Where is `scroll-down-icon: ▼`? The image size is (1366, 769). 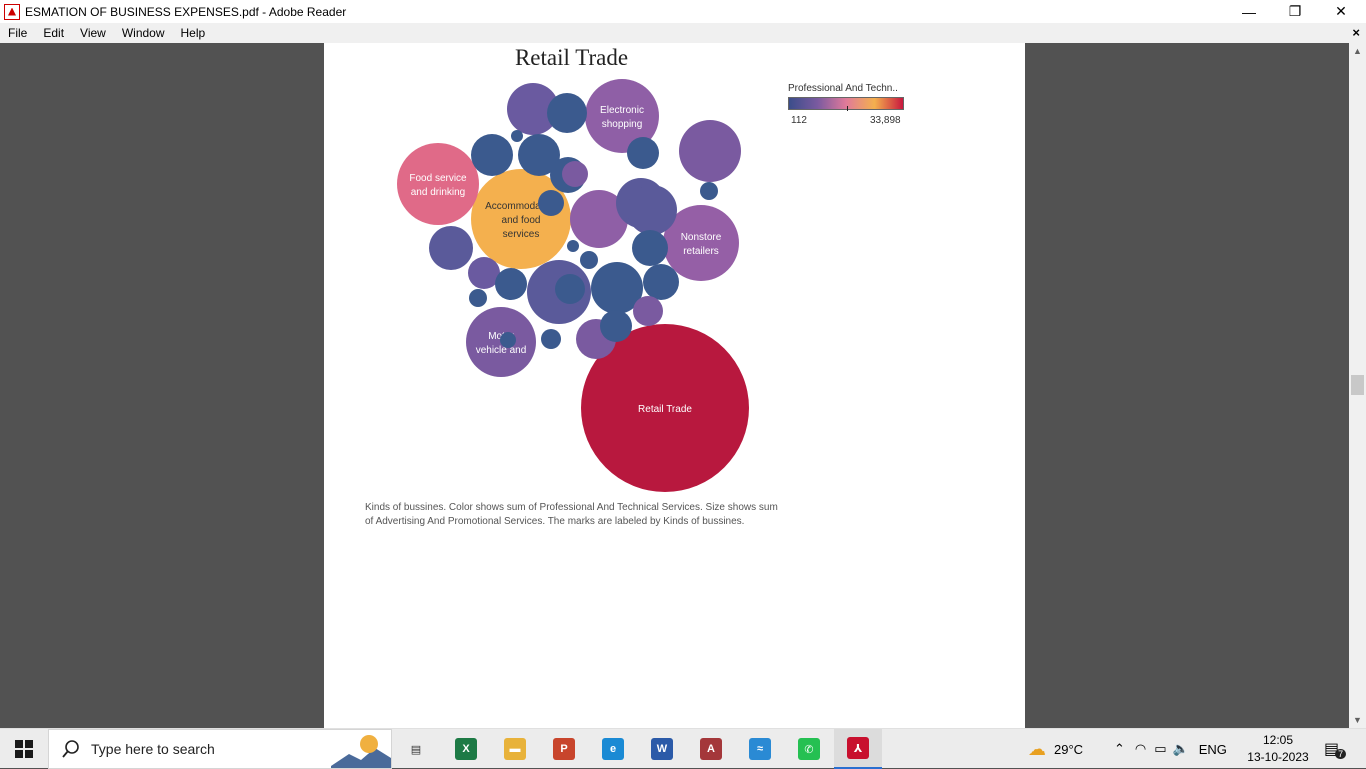
scroll-down-icon: ▼ is located at coordinates (1357, 720).